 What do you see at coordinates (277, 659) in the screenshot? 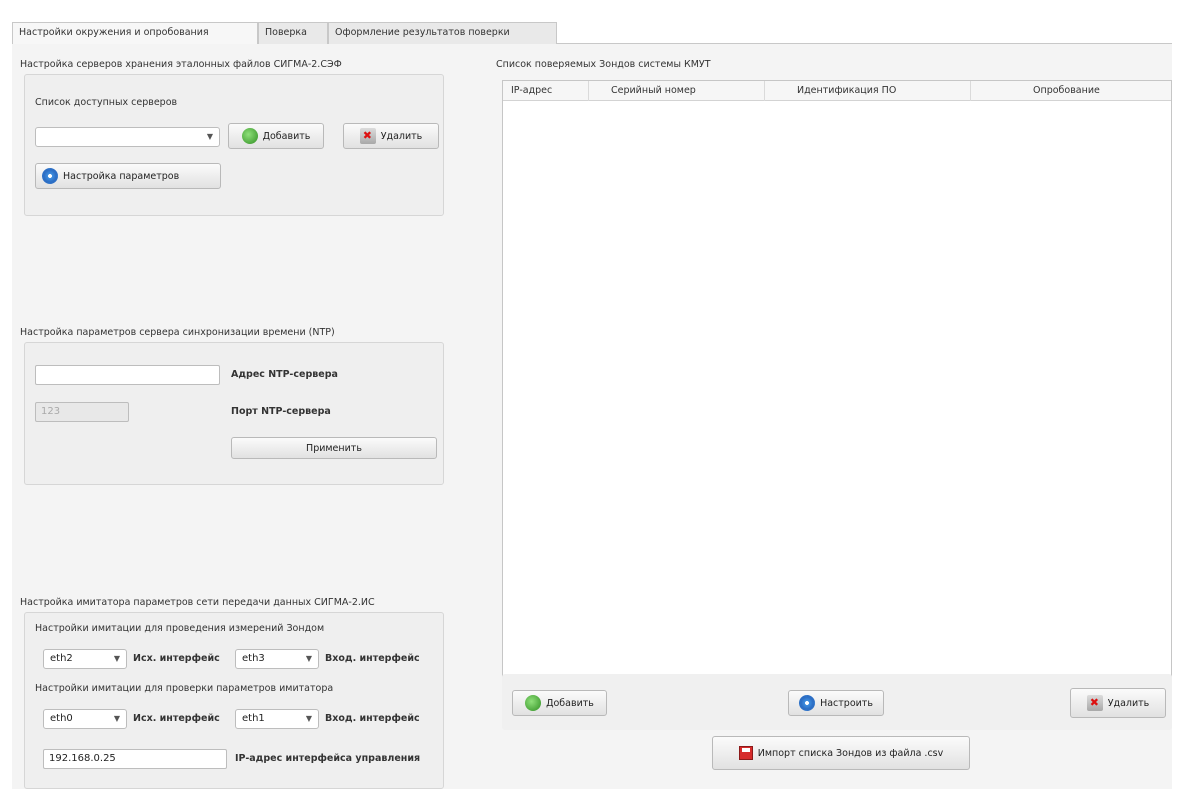
I see `sim1-in-iface-combo: eth3 ▼` at bounding box center [277, 659].